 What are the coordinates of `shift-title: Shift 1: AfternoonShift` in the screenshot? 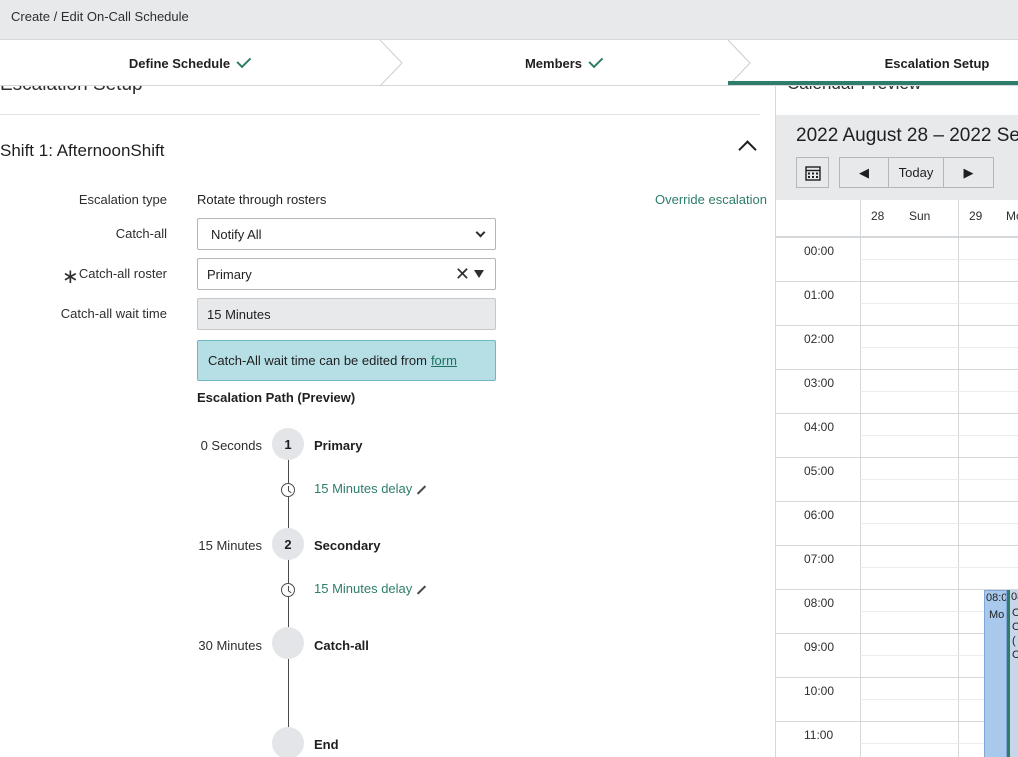 It's located at (82, 150).